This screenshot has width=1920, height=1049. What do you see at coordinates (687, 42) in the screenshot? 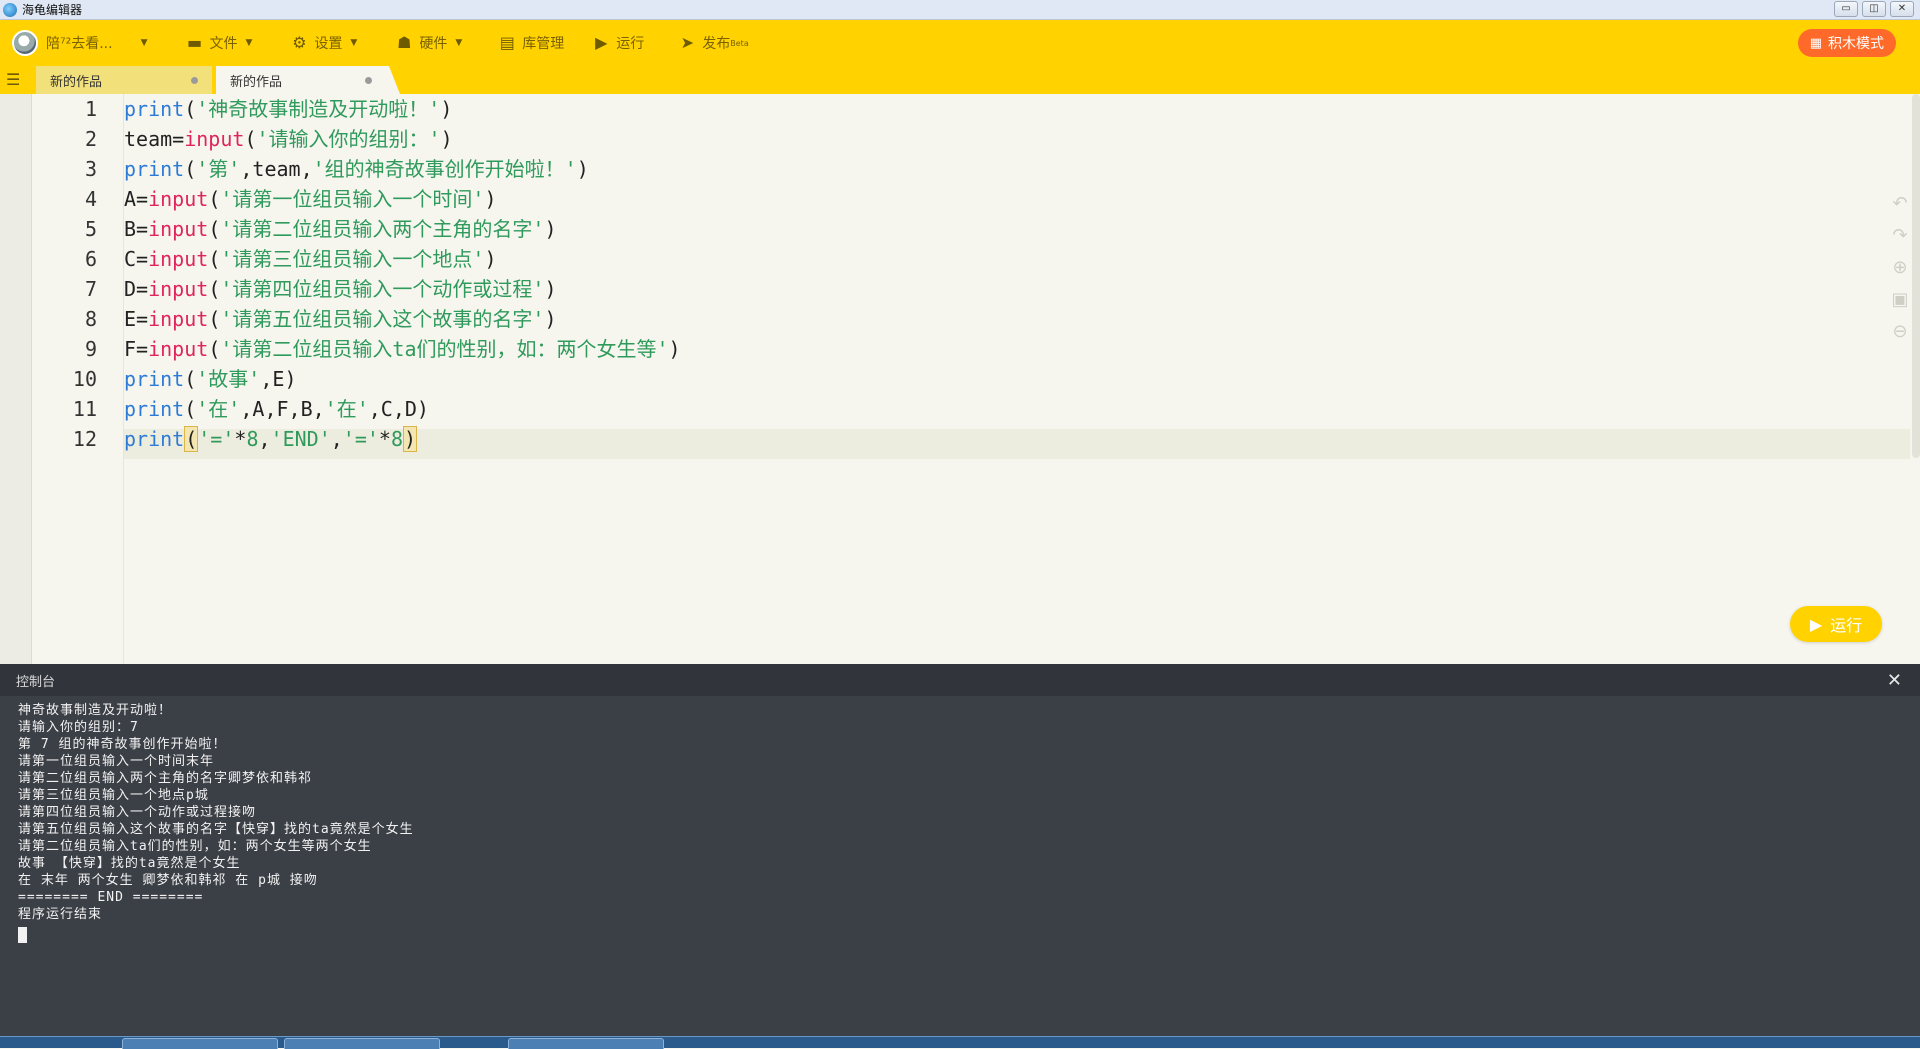
I see `paper-plane-icon: ➤` at bounding box center [687, 42].